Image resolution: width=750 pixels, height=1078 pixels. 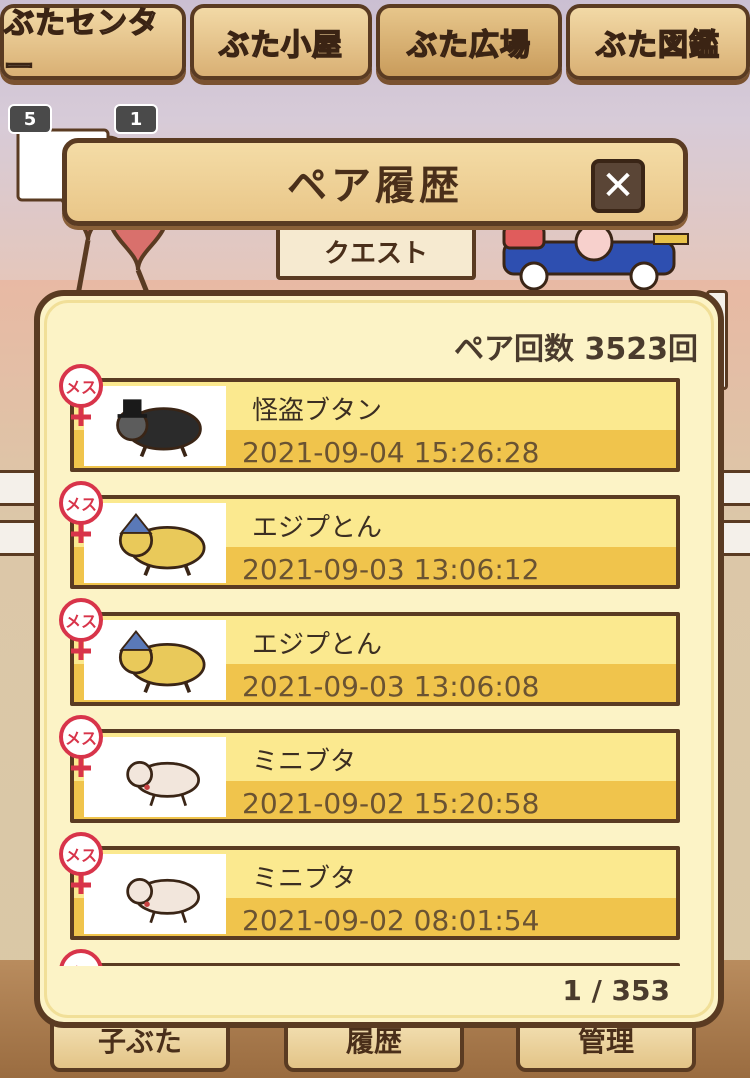 What do you see at coordinates (280, 45) in the screenshot?
I see `tab-label: ぶた小屋` at bounding box center [280, 45].